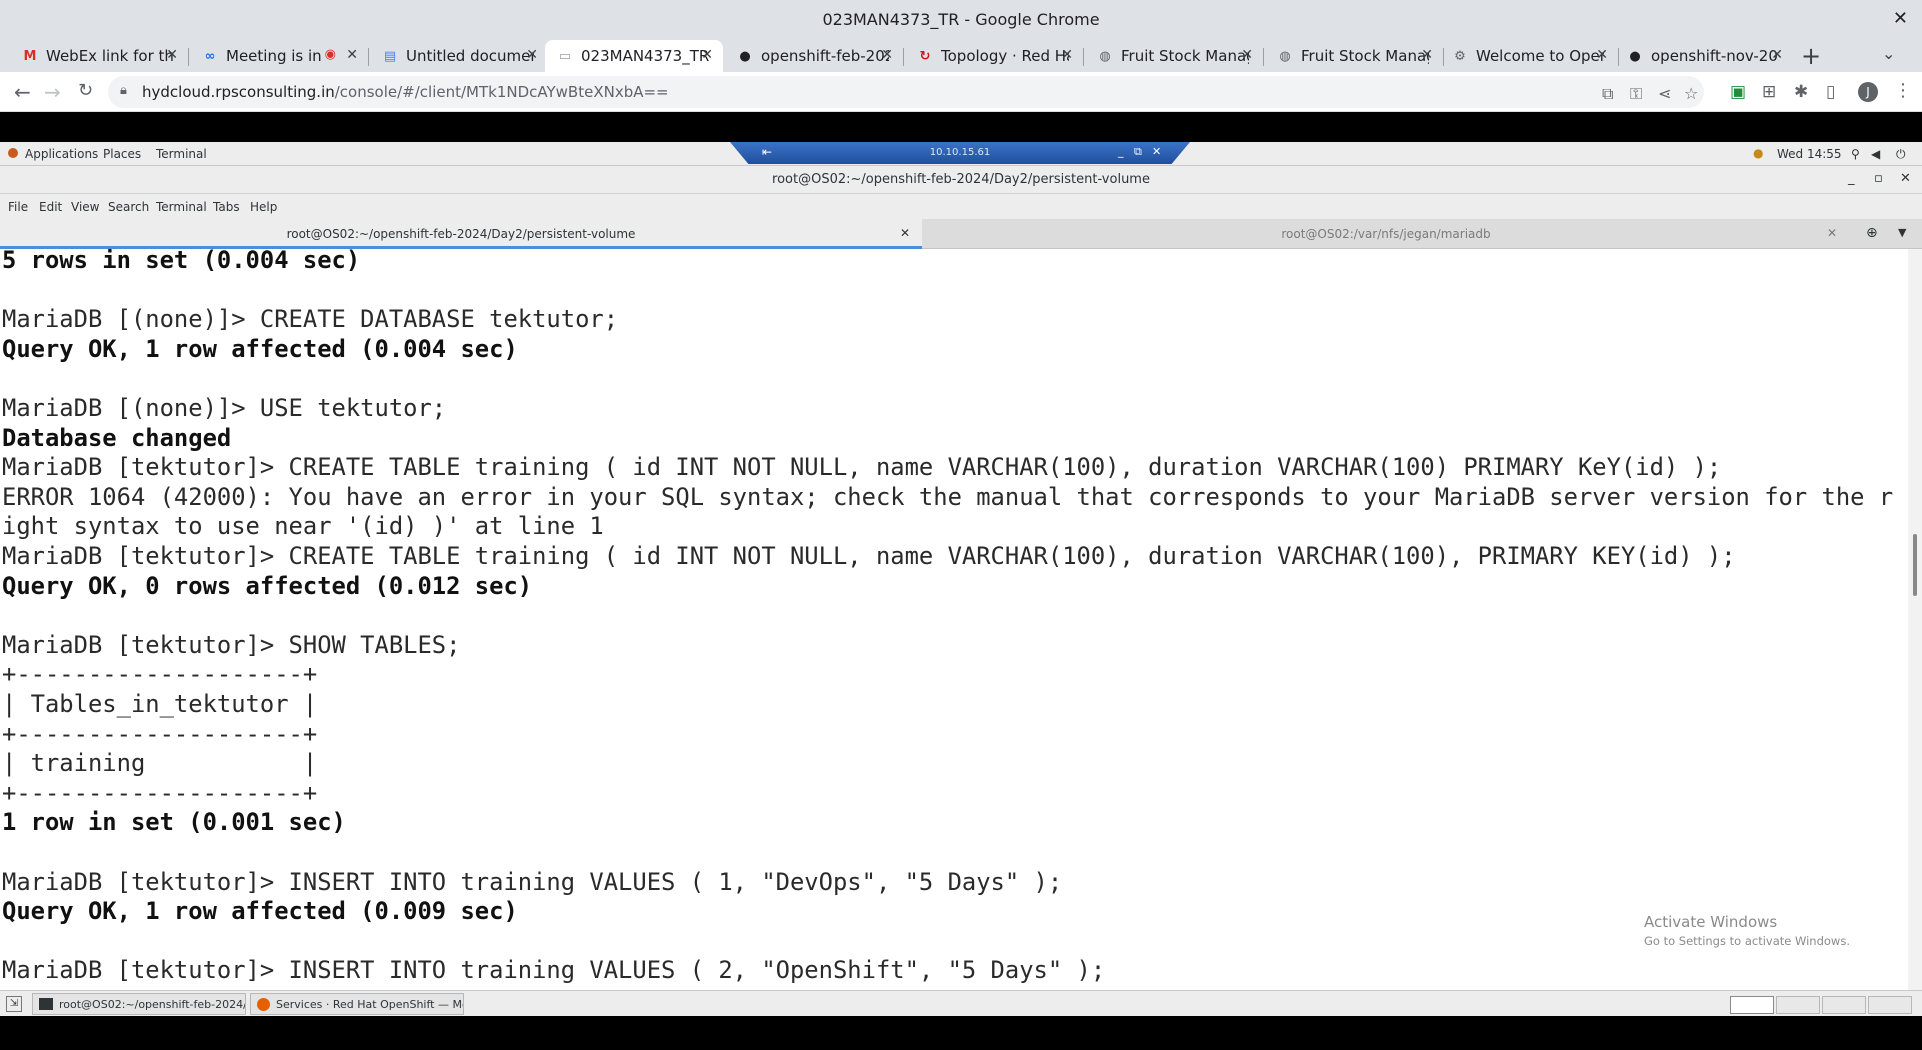  What do you see at coordinates (1851, 178) in the screenshot?
I see `terminal-minimize-icon: _` at bounding box center [1851, 178].